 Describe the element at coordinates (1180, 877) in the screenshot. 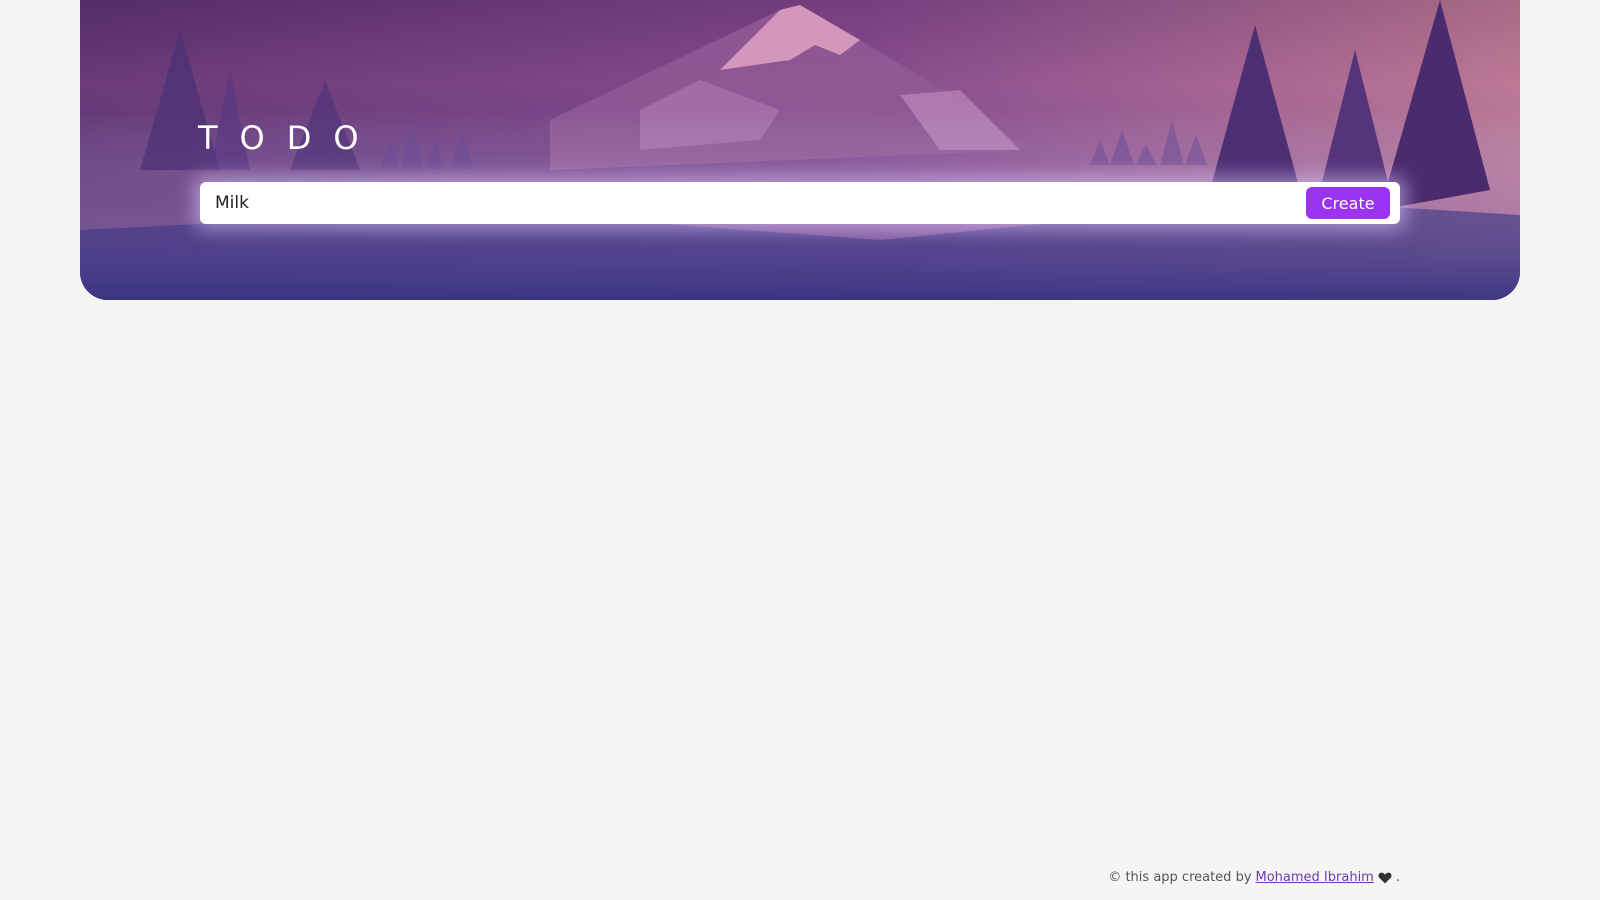

I see `footer-credit-text: © this app created by` at that location.